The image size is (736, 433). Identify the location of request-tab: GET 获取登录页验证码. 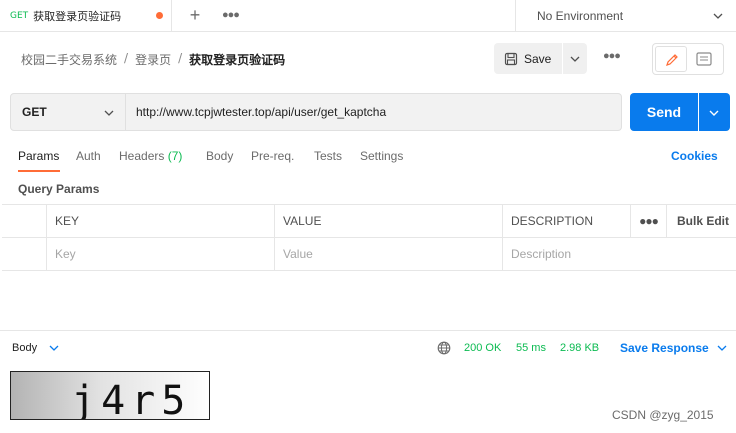
(86, 16).